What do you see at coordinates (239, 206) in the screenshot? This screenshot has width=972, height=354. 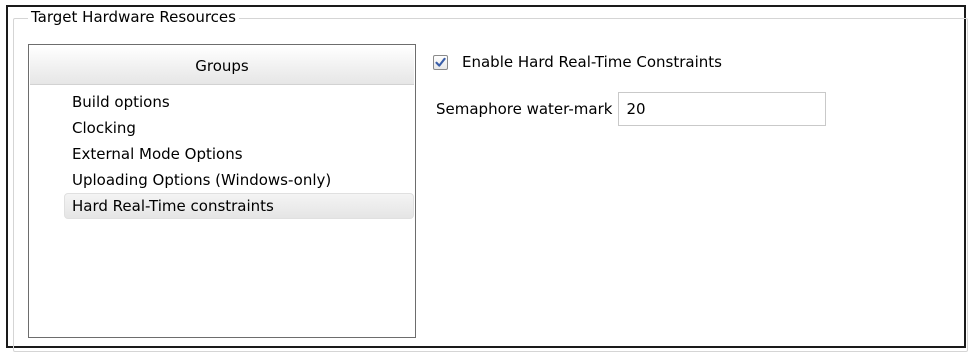 I see `groups-item-hard-real-time-constraints: Hard Real-Time constraints` at bounding box center [239, 206].